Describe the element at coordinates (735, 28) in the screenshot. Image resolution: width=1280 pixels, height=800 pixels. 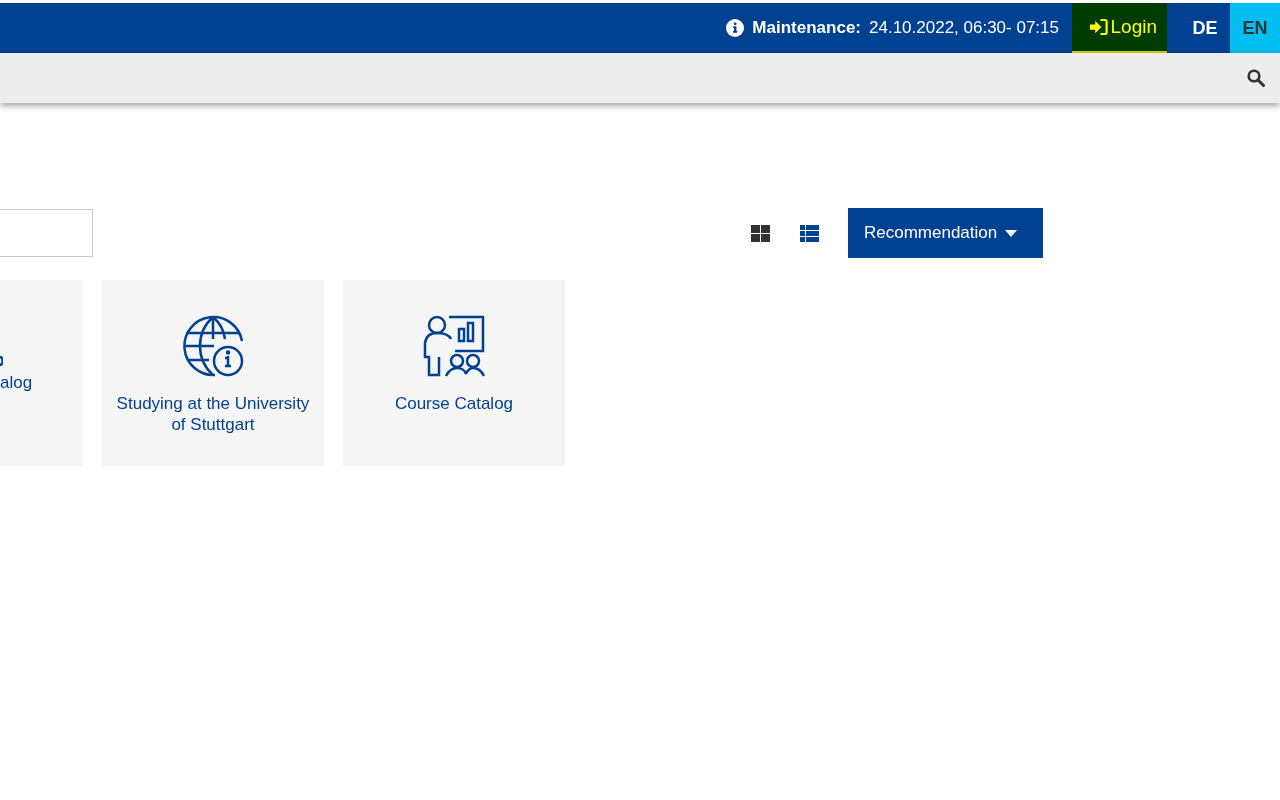
I see `info-icon` at that location.